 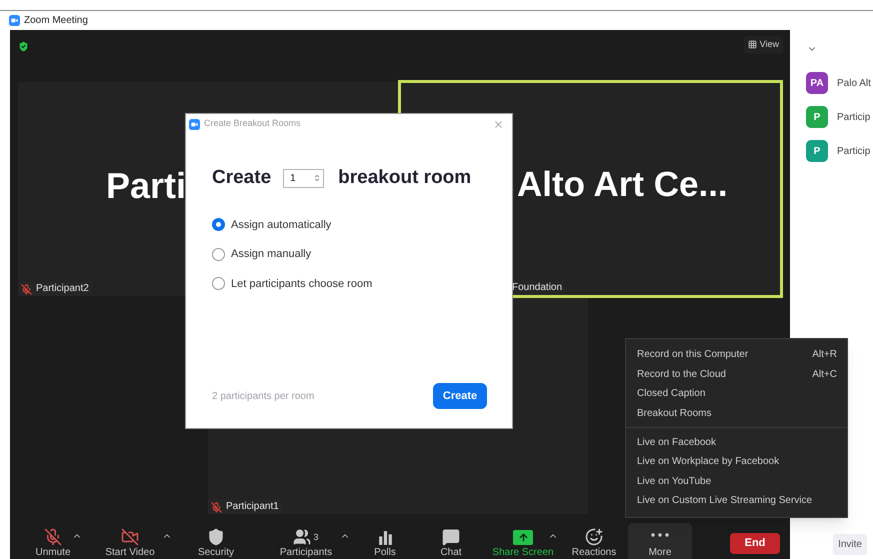 I want to click on create-button: Create, so click(x=460, y=396).